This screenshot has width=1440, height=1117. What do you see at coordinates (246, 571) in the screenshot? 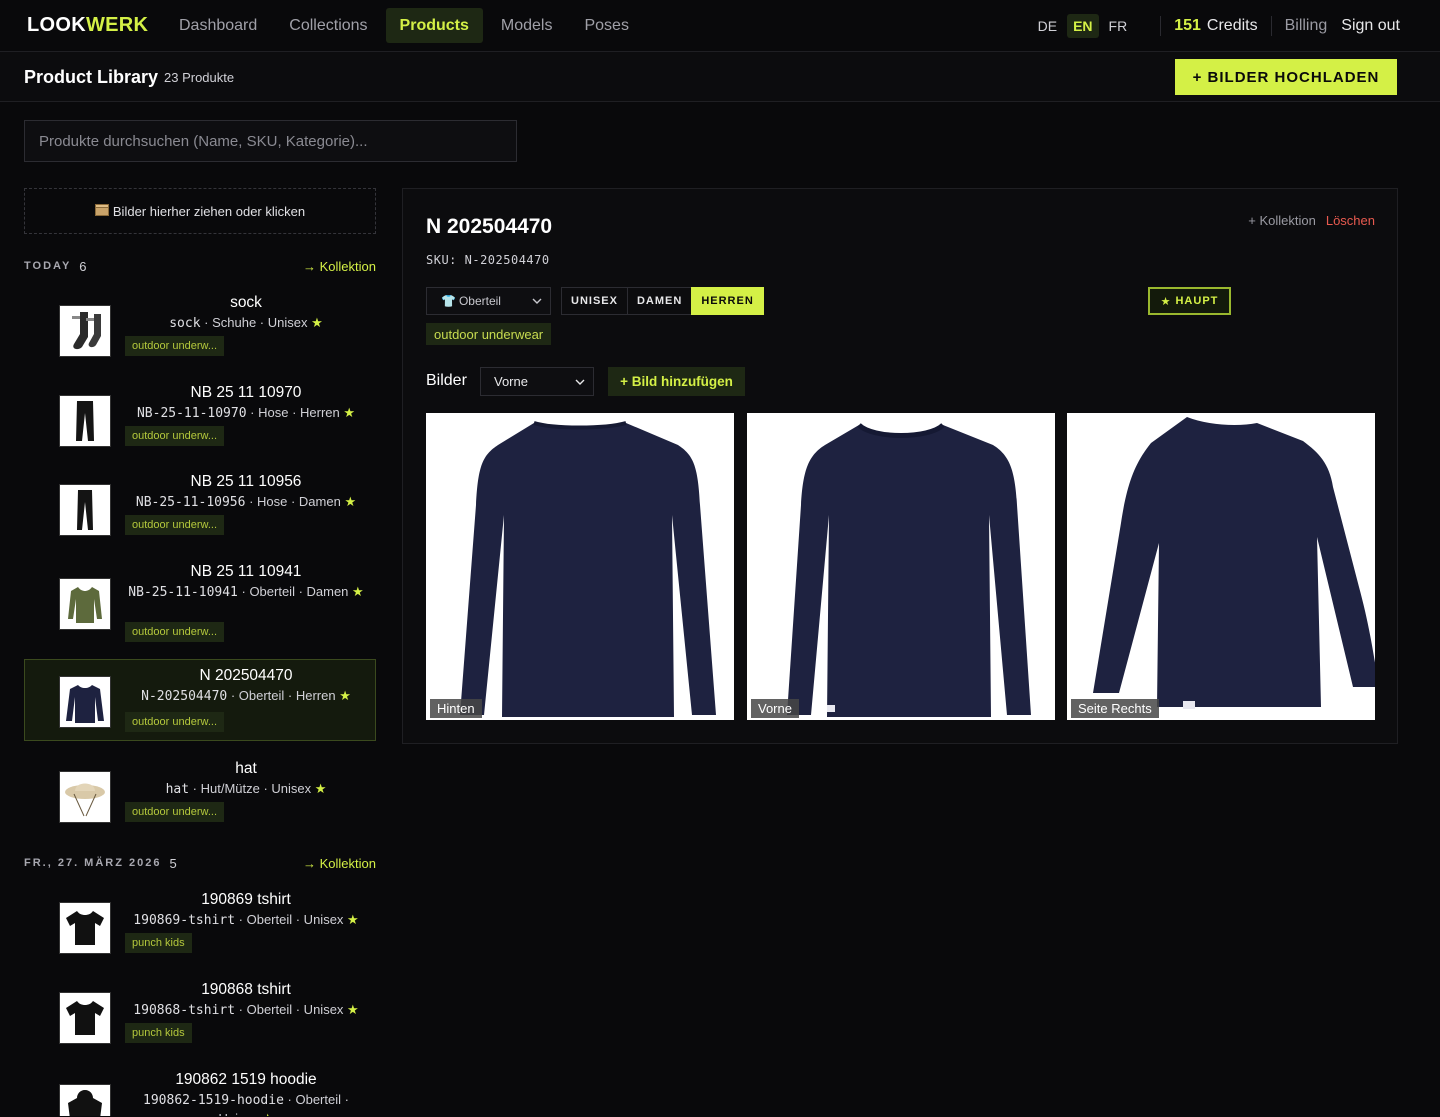
I see `product-name: NB 25 11 10941` at bounding box center [246, 571].